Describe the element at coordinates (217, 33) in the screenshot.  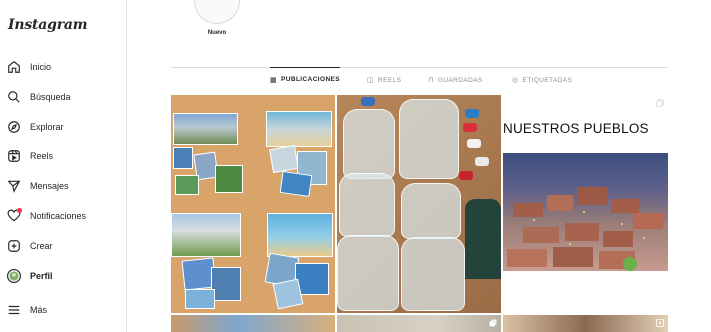
I see `highlight-label: Nuevo` at that location.